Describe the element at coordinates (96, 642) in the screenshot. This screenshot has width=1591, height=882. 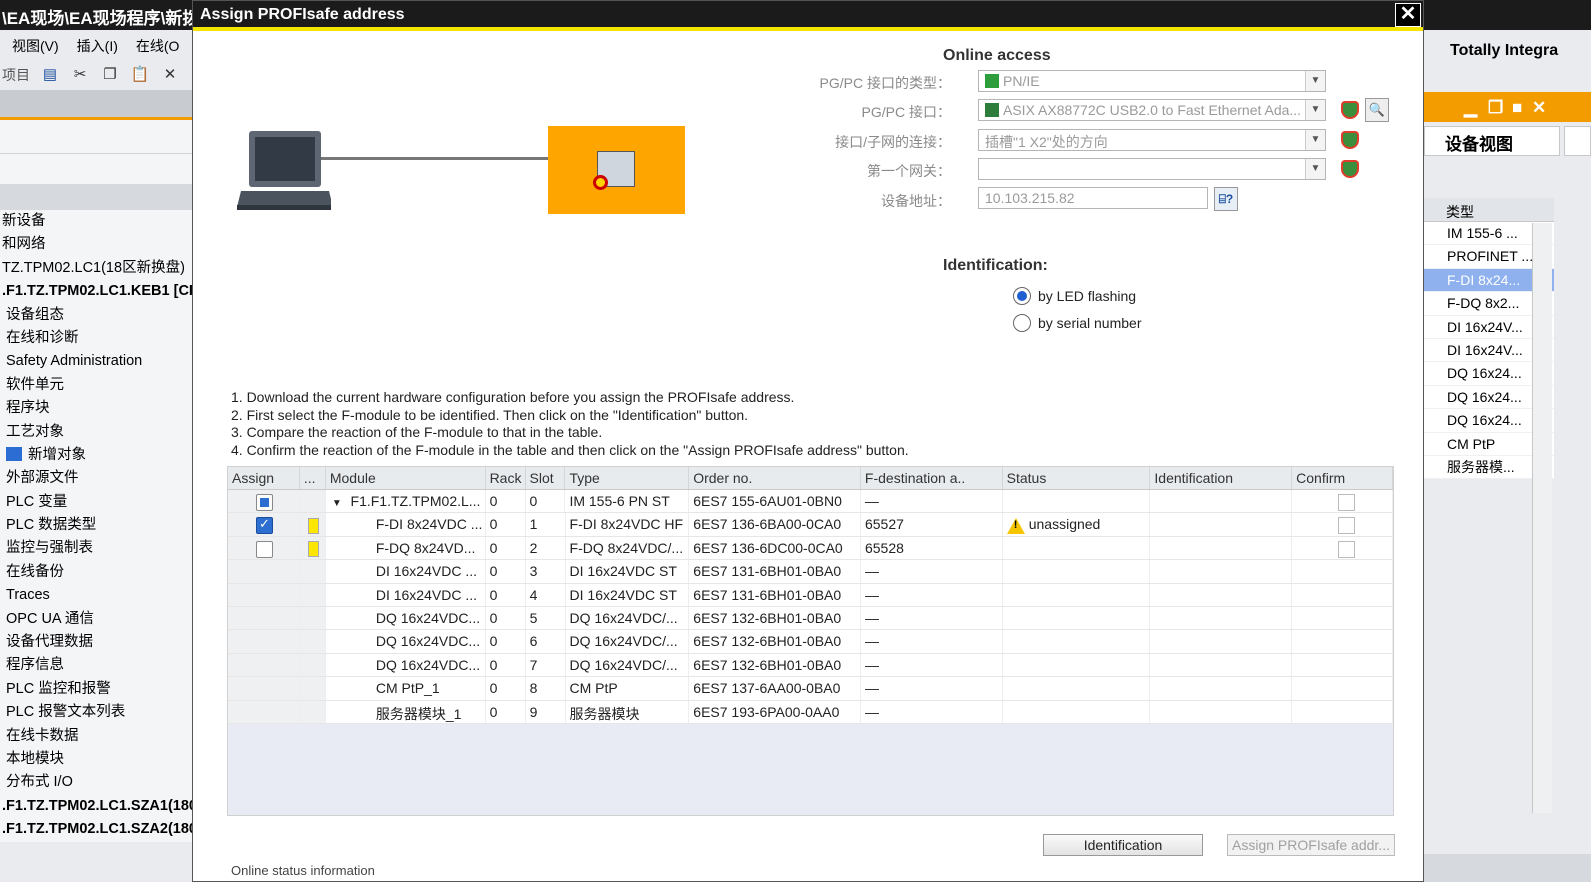
I see `tree-item: 设备代理数据` at that location.